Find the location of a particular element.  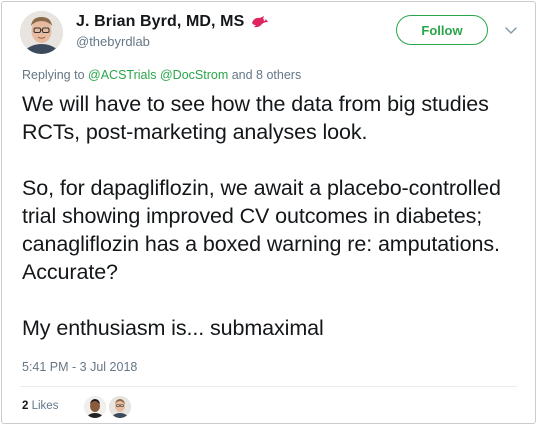

divider is located at coordinates (268, 386).